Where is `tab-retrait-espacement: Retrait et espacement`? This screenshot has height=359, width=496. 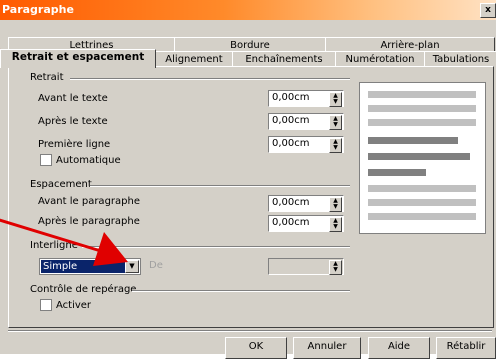 tab-retrait-espacement: Retrait et espacement is located at coordinates (78, 58).